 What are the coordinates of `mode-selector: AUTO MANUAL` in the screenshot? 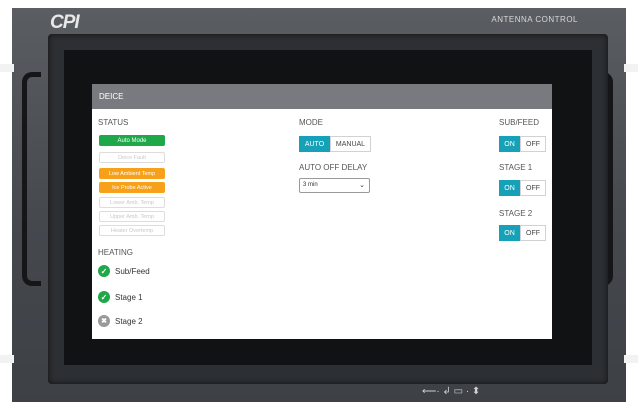 It's located at (335, 144).